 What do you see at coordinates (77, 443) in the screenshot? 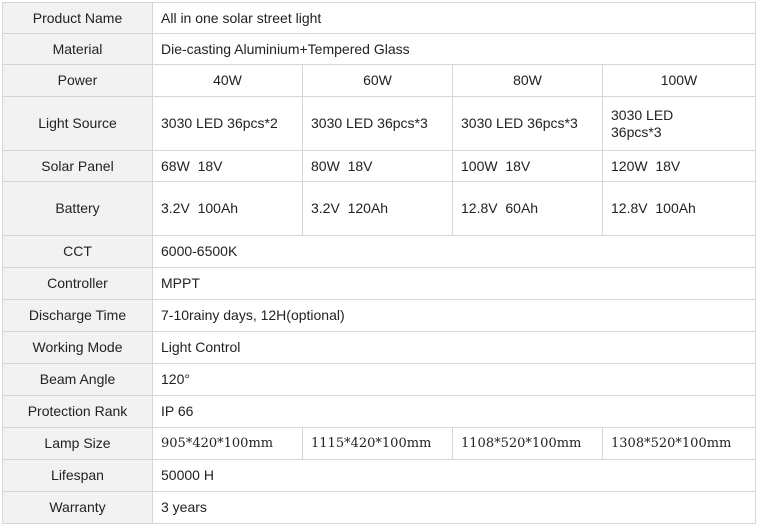
I see `label-lamp-size: Lamp Size` at bounding box center [77, 443].